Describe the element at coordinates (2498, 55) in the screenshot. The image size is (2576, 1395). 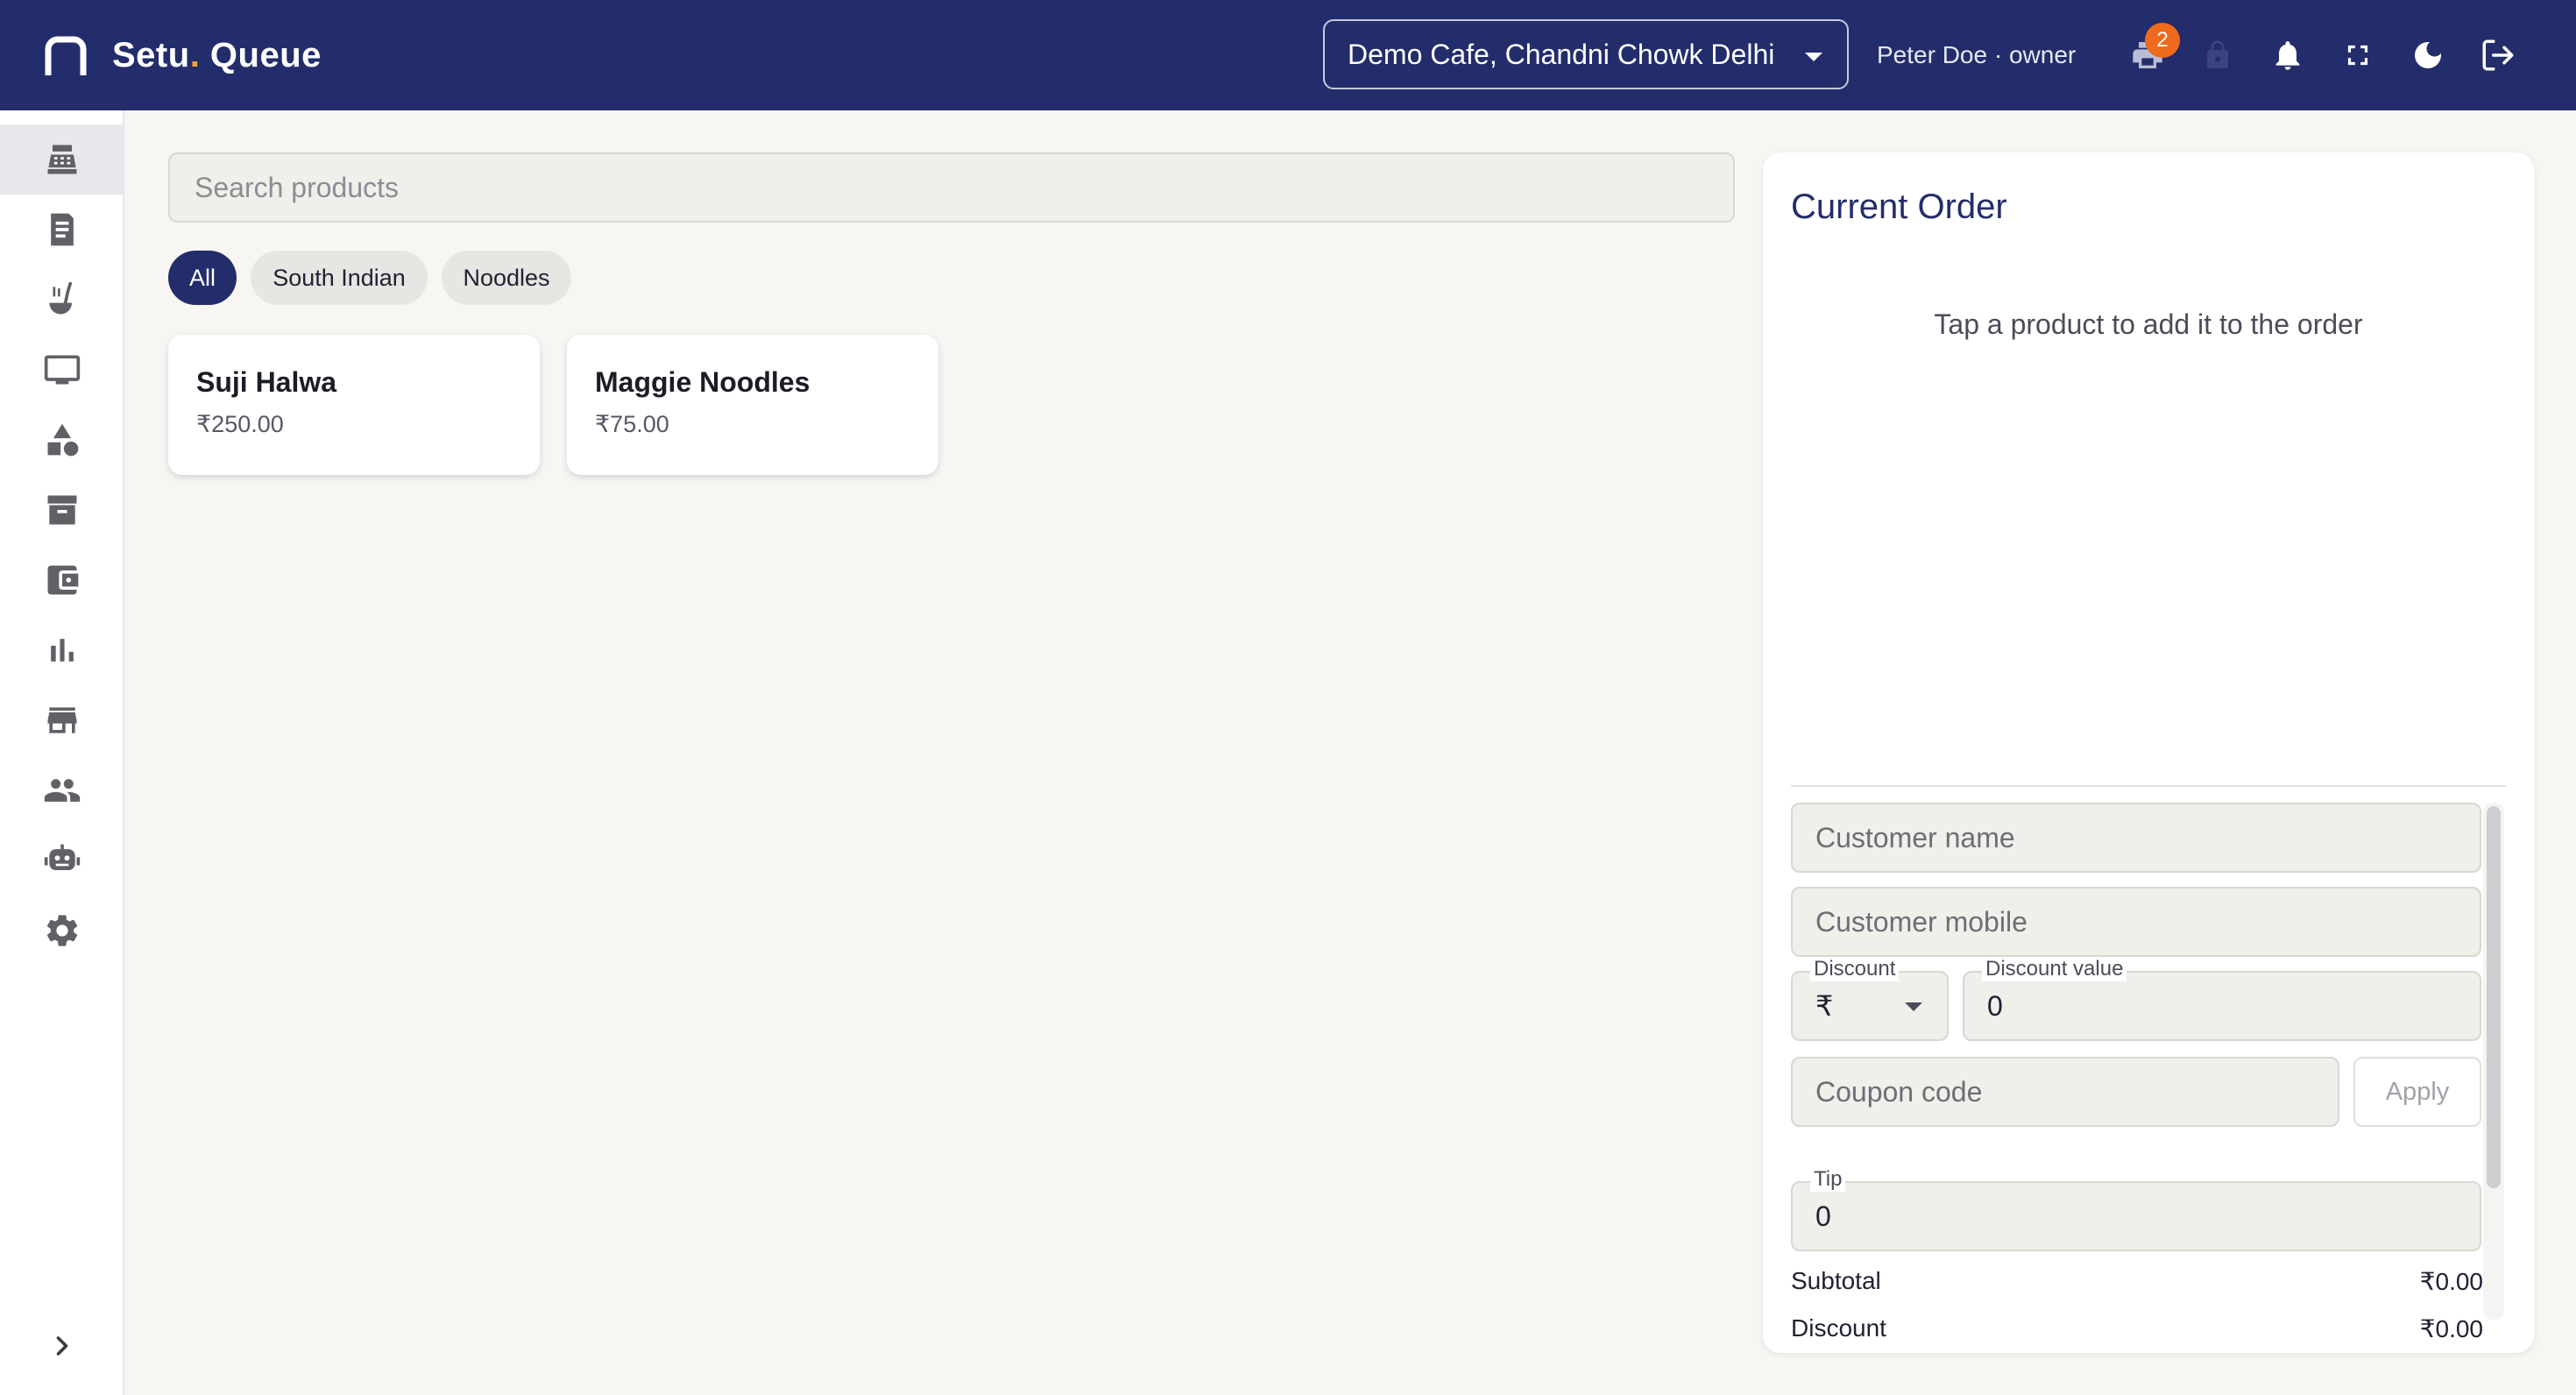
I see `logout-icon` at that location.